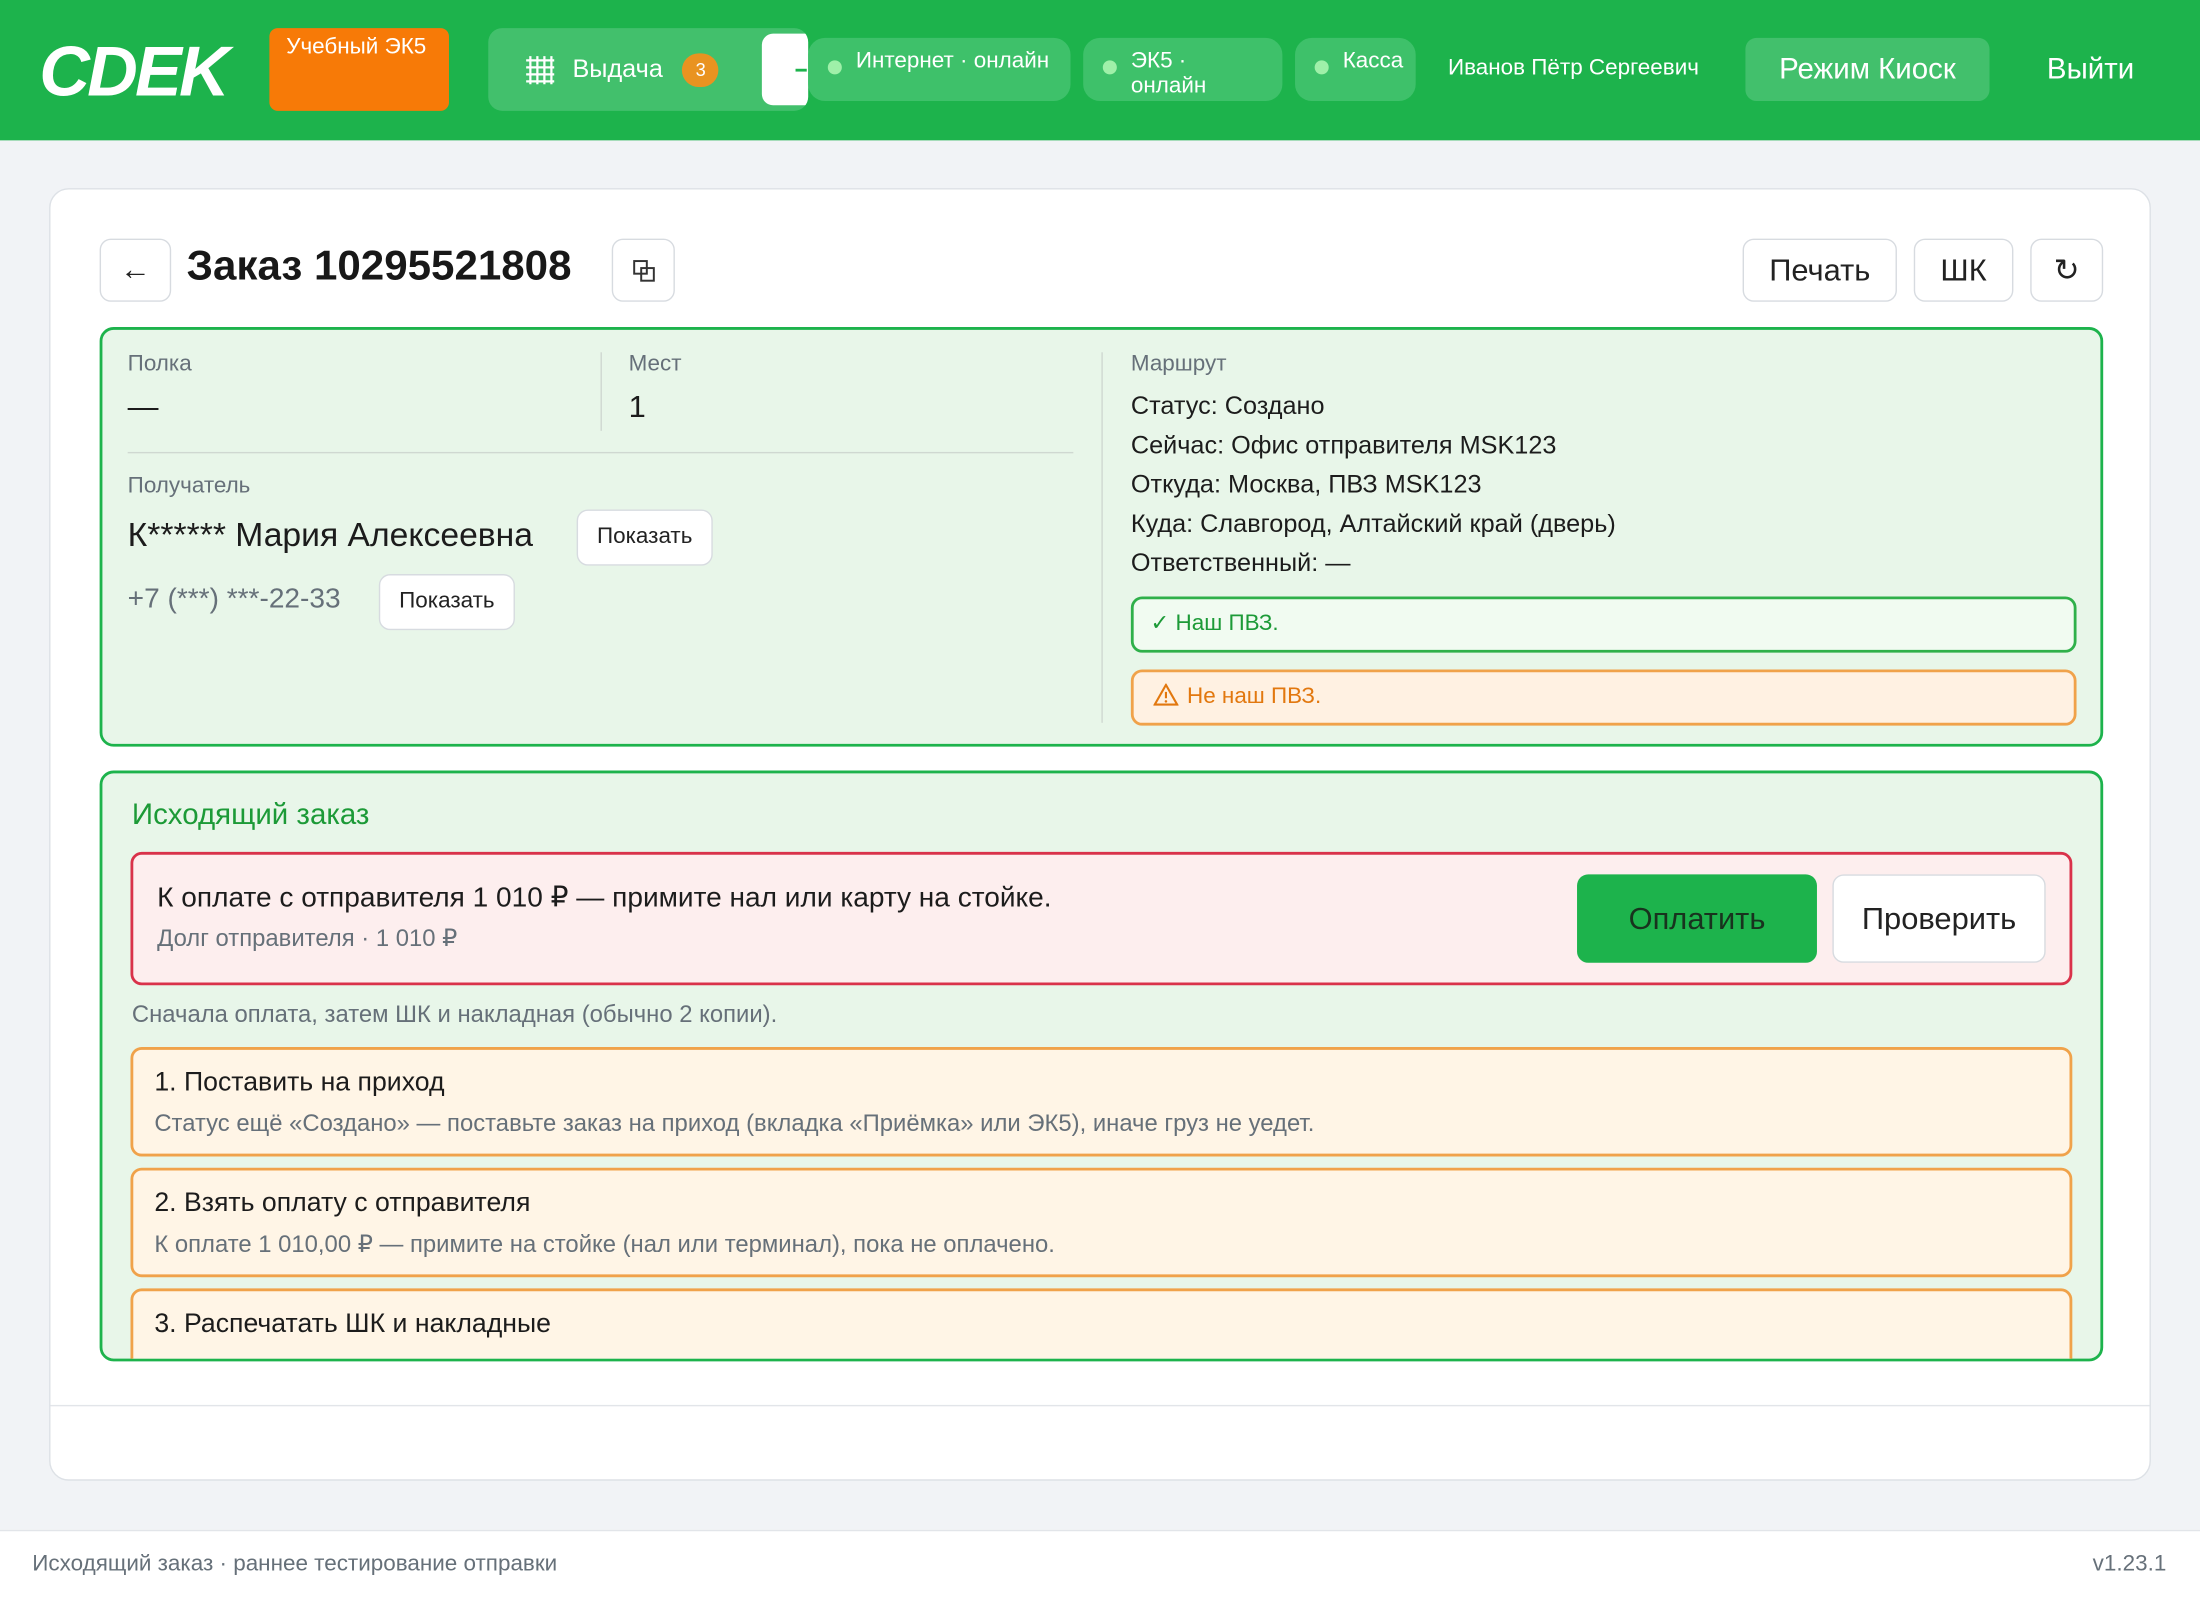 Image resolution: width=2200 pixels, height=1600 pixels. What do you see at coordinates (1178, 364) in the screenshot?
I see `route-label: Маршрут` at bounding box center [1178, 364].